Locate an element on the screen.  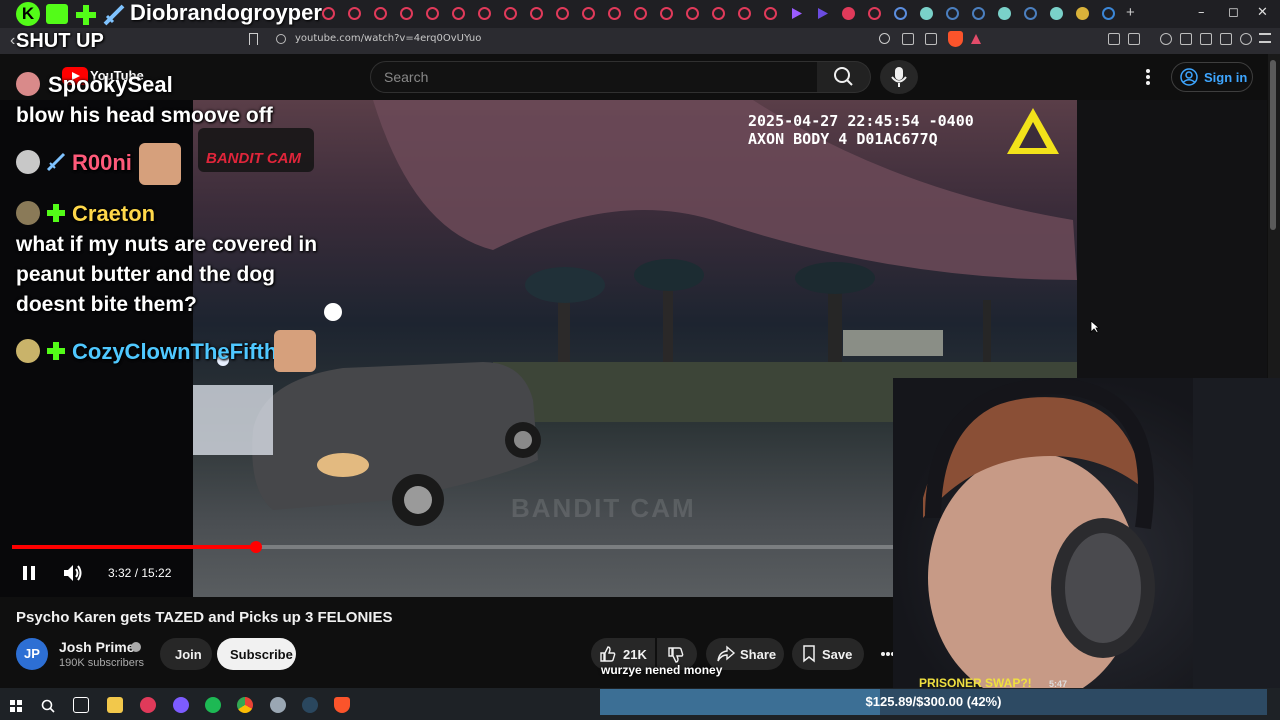
save-button: Save is located at coordinates (828, 654).